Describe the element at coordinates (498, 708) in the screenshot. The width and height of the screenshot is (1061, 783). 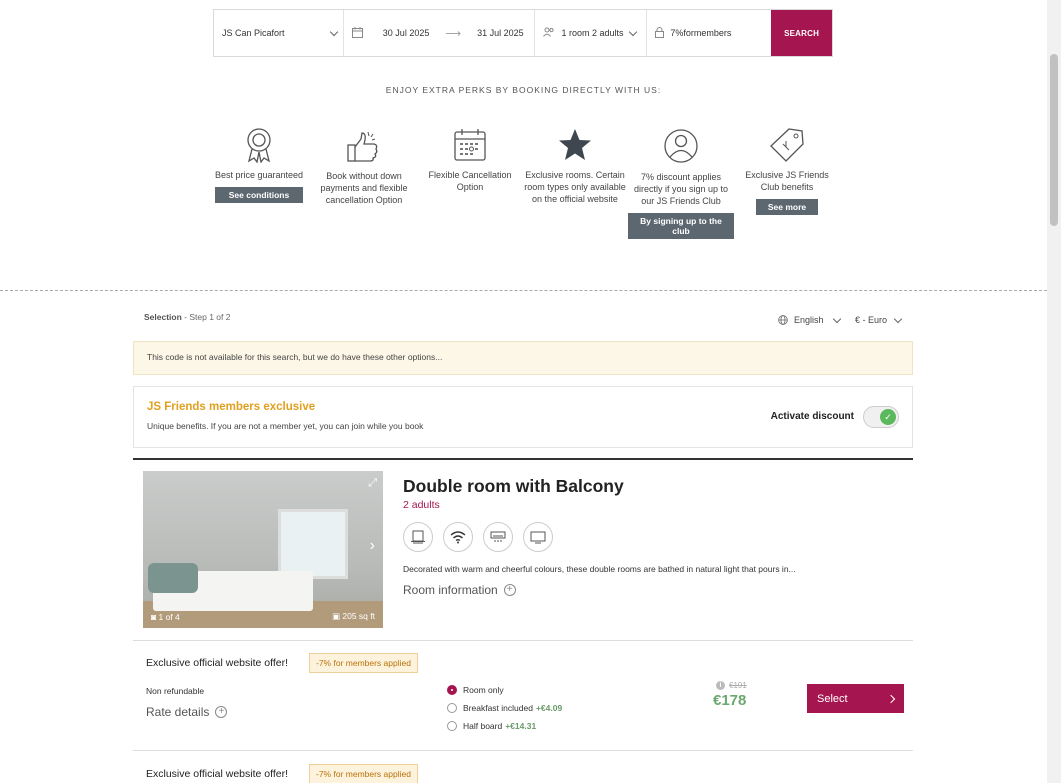
I see `board-option-label: Breakfast included` at that location.